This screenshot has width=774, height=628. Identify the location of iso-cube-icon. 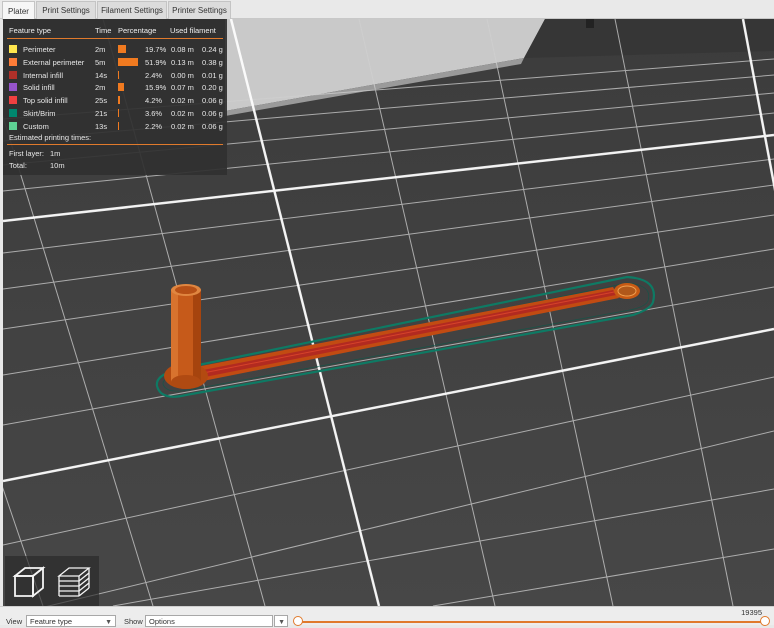
(29, 582).